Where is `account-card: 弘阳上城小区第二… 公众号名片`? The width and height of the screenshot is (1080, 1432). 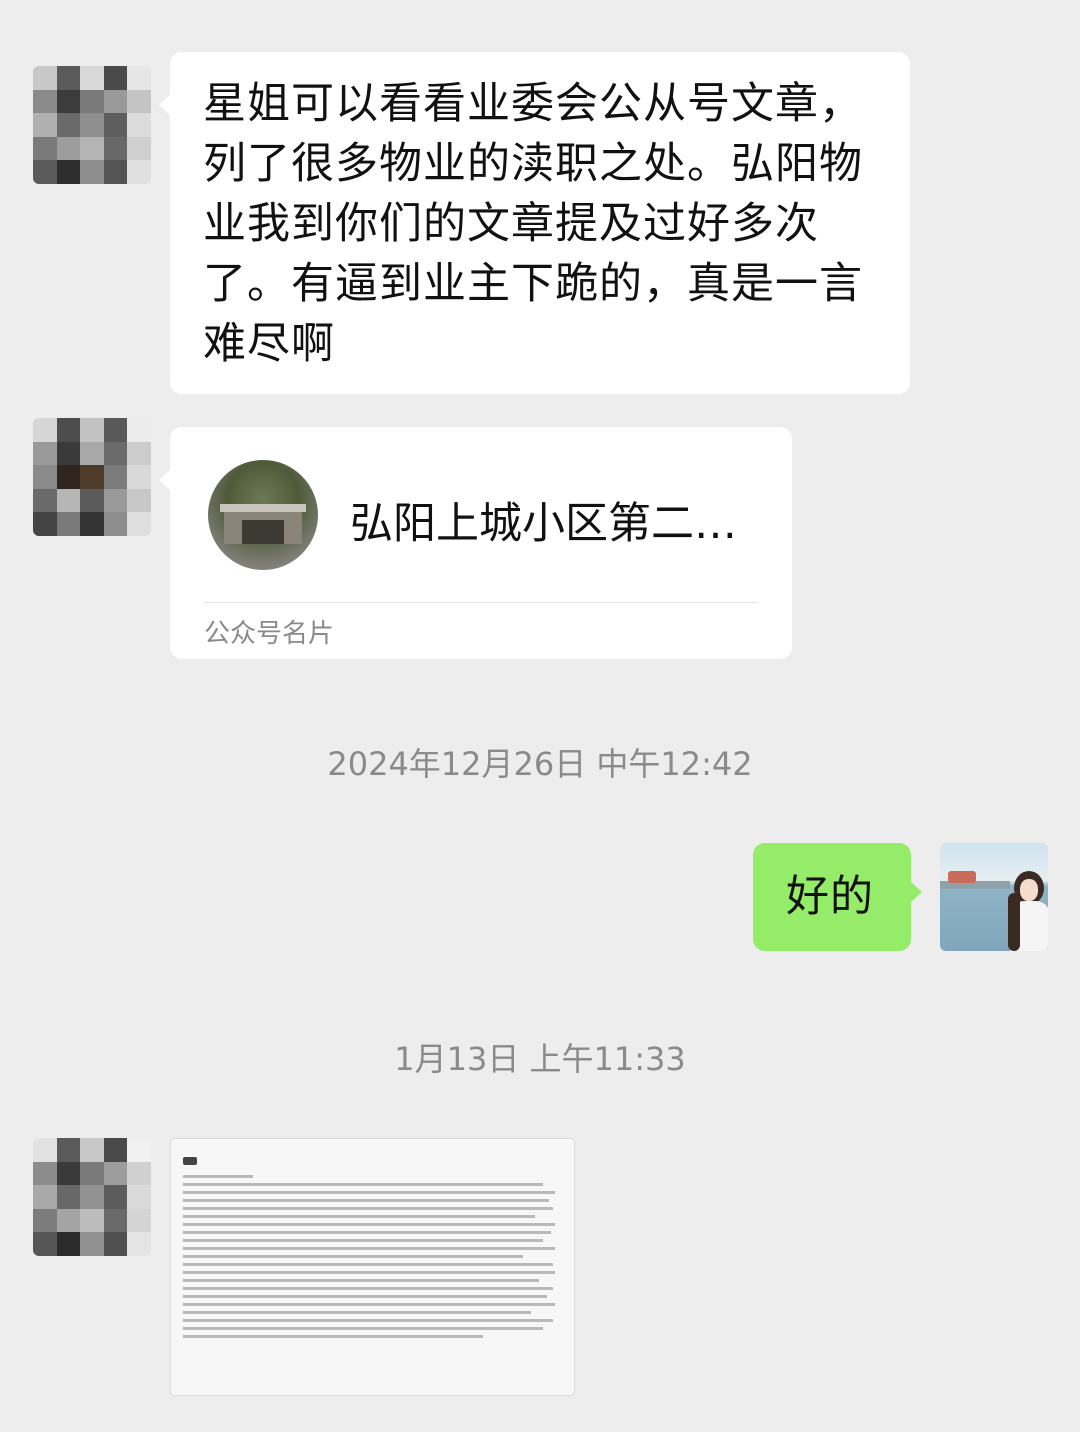 account-card: 弘阳上城小区第二… 公众号名片 is located at coordinates (475, 543).